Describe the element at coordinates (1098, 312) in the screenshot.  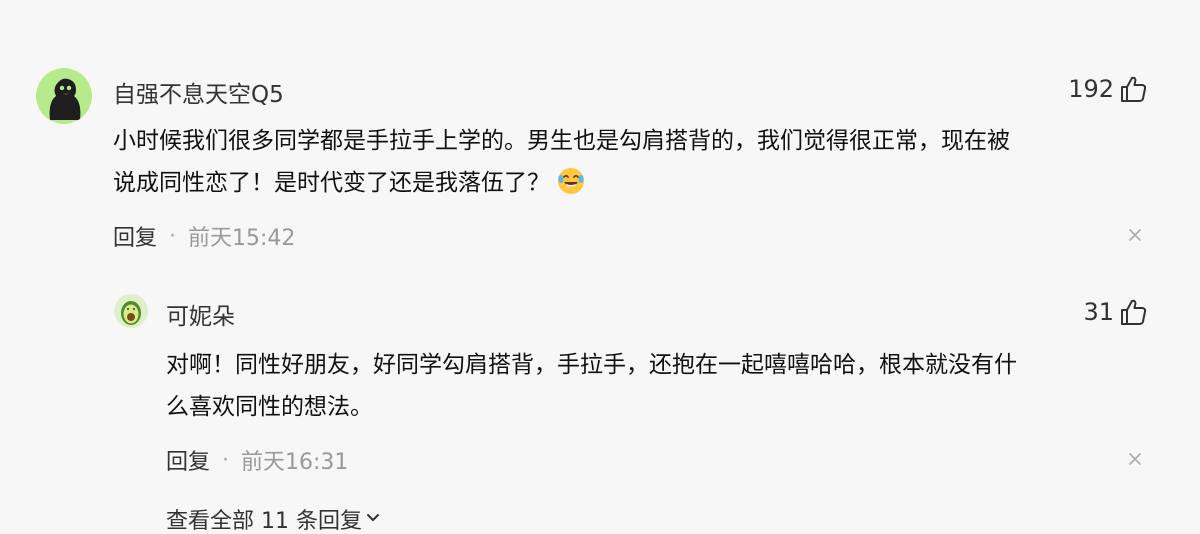
I see `reply-like-count: 31` at that location.